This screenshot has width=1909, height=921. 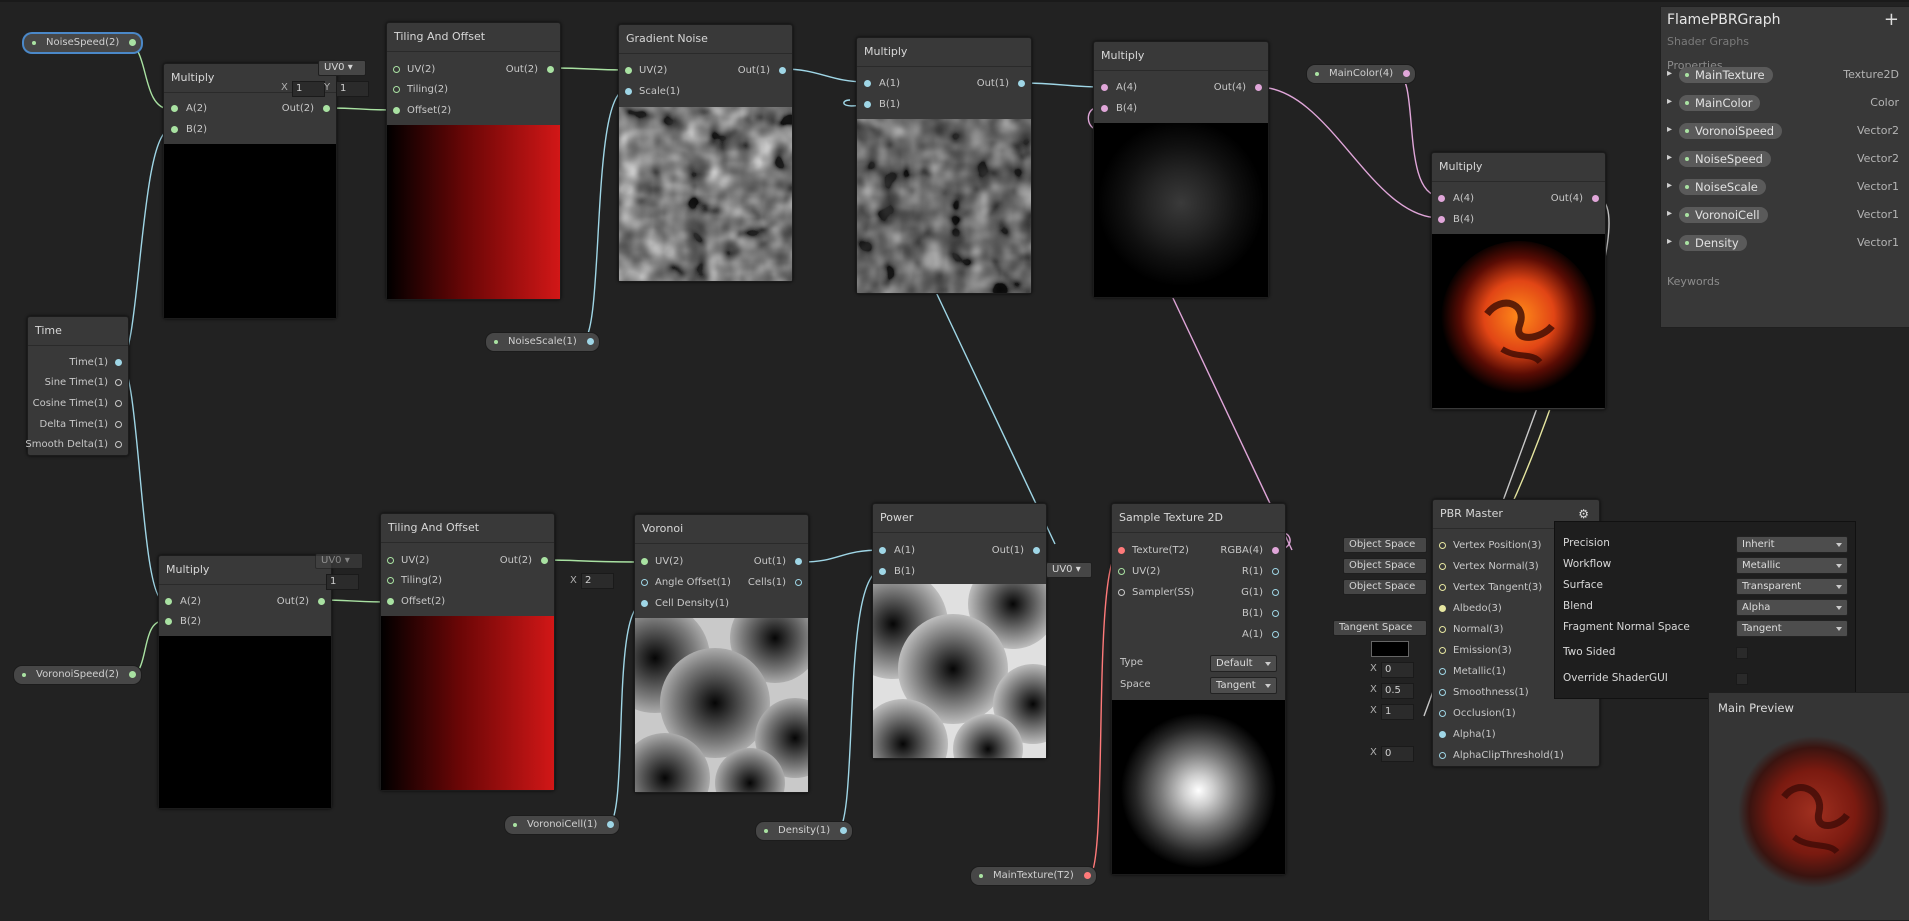 I want to click on vertex-position-space: Object Space, so click(x=1385, y=545).